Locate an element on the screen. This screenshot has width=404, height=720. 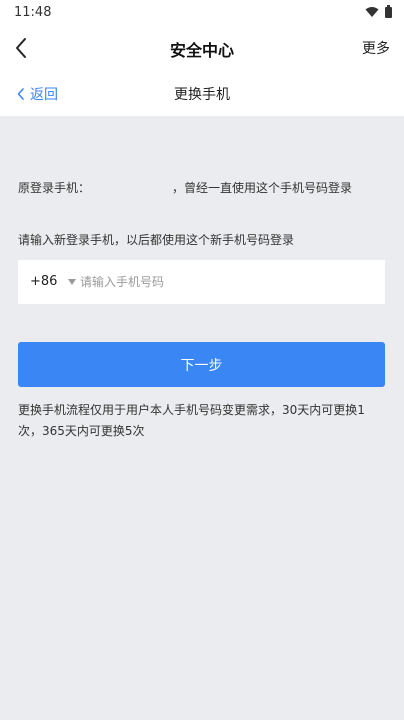
caret-down-icon is located at coordinates (72, 282).